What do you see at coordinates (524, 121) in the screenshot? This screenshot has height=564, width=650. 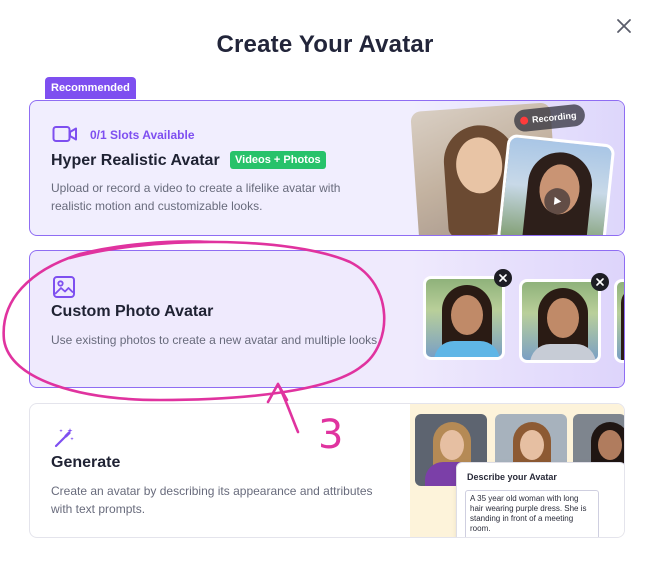 I see `record-dot-icon` at bounding box center [524, 121].